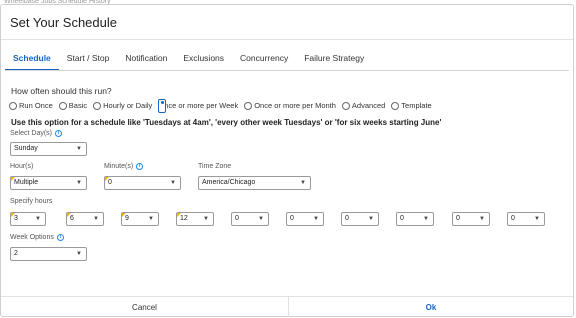 The height and width of the screenshot is (318, 576). I want to click on week-options-label: Week Options i, so click(37, 237).